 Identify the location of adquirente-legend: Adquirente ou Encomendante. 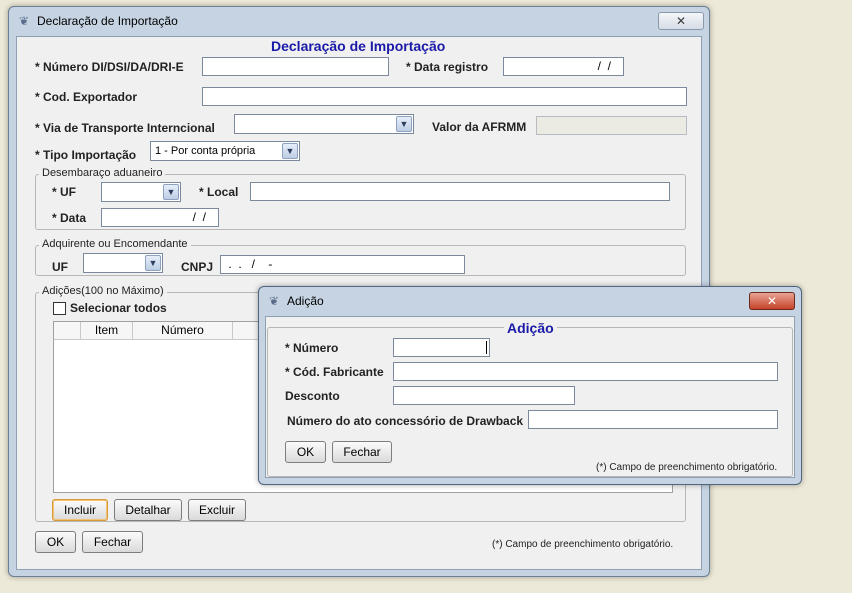
(115, 244).